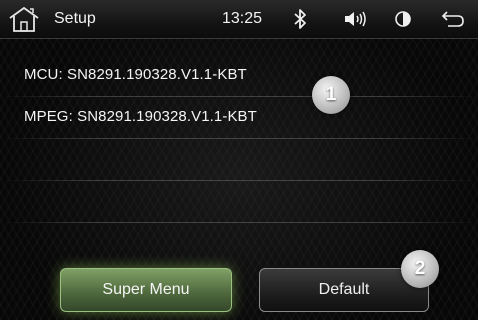 The image size is (478, 320). I want to click on clock: 13:25, so click(242, 18).